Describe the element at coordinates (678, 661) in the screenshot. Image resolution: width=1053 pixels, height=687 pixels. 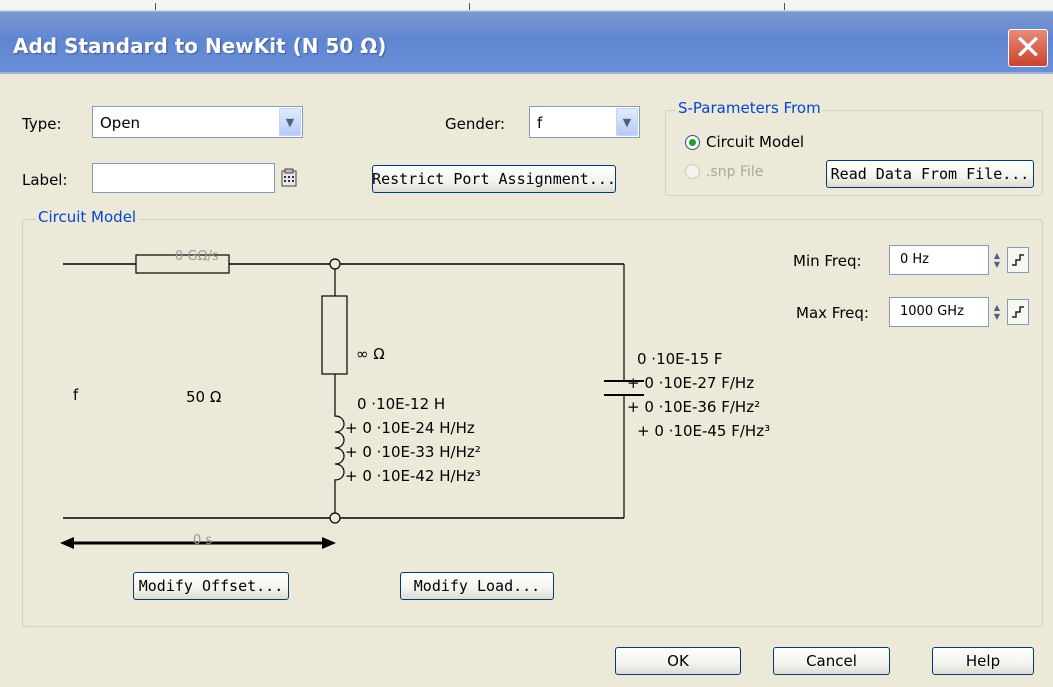
I see `ok-button: OK` at that location.